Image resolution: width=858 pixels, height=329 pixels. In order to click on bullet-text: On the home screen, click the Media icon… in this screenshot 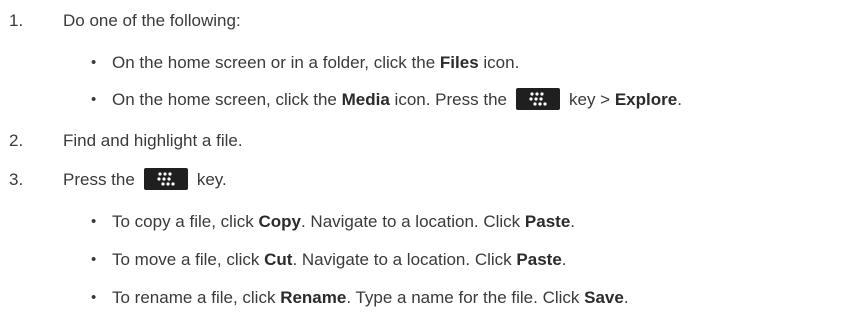, I will do `click(397, 99)`.